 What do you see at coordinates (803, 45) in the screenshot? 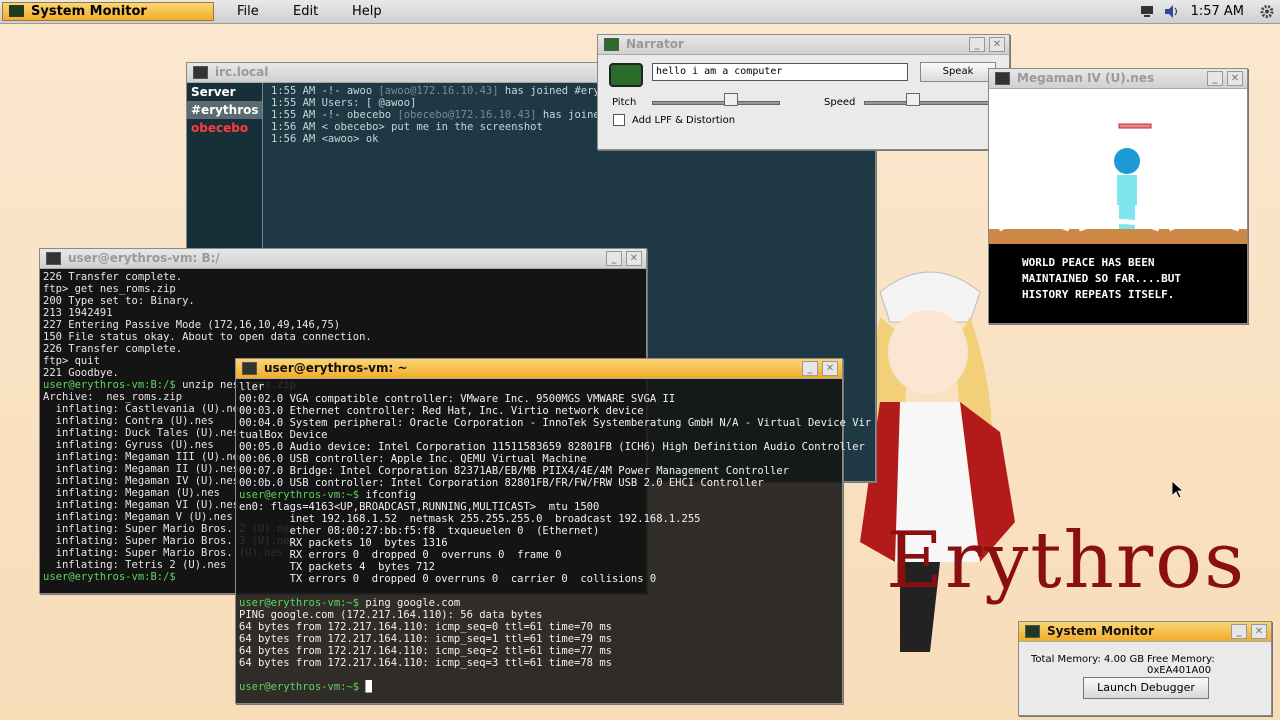
I see `narrator-titlebar: Narrator _ ✕` at bounding box center [803, 45].